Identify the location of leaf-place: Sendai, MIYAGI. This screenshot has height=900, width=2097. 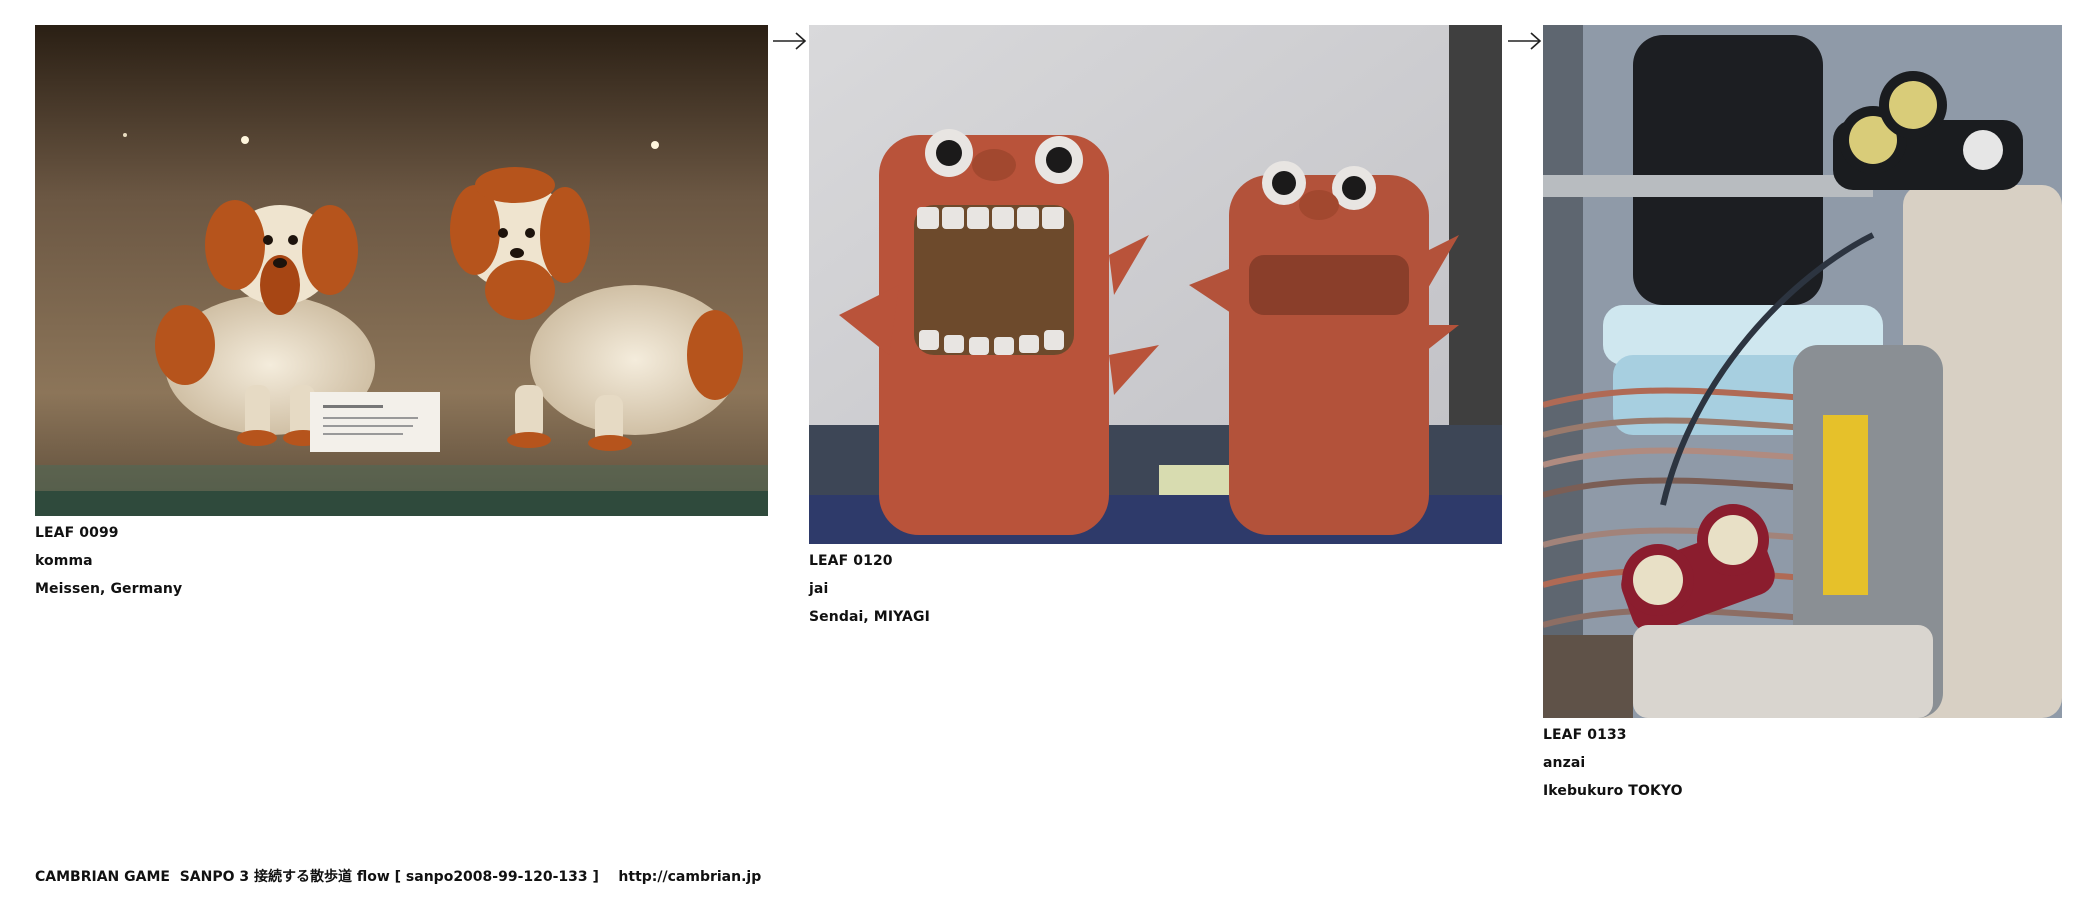
(869, 617).